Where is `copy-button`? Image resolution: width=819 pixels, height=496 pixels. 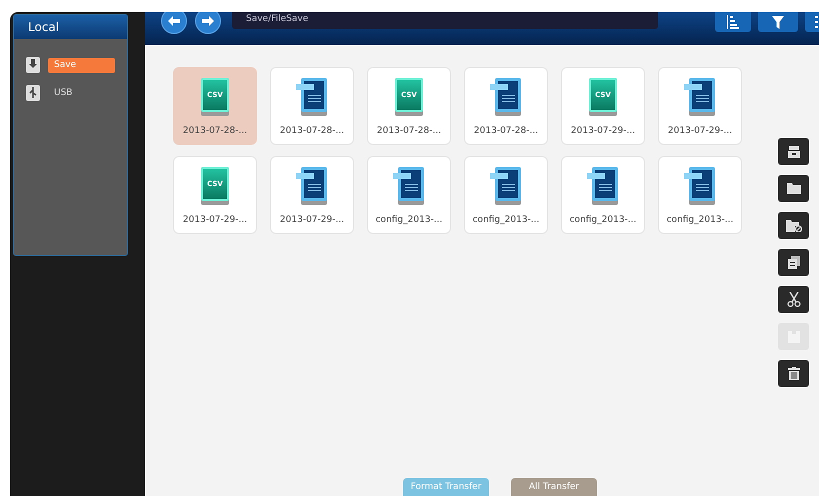 copy-button is located at coordinates (793, 262).